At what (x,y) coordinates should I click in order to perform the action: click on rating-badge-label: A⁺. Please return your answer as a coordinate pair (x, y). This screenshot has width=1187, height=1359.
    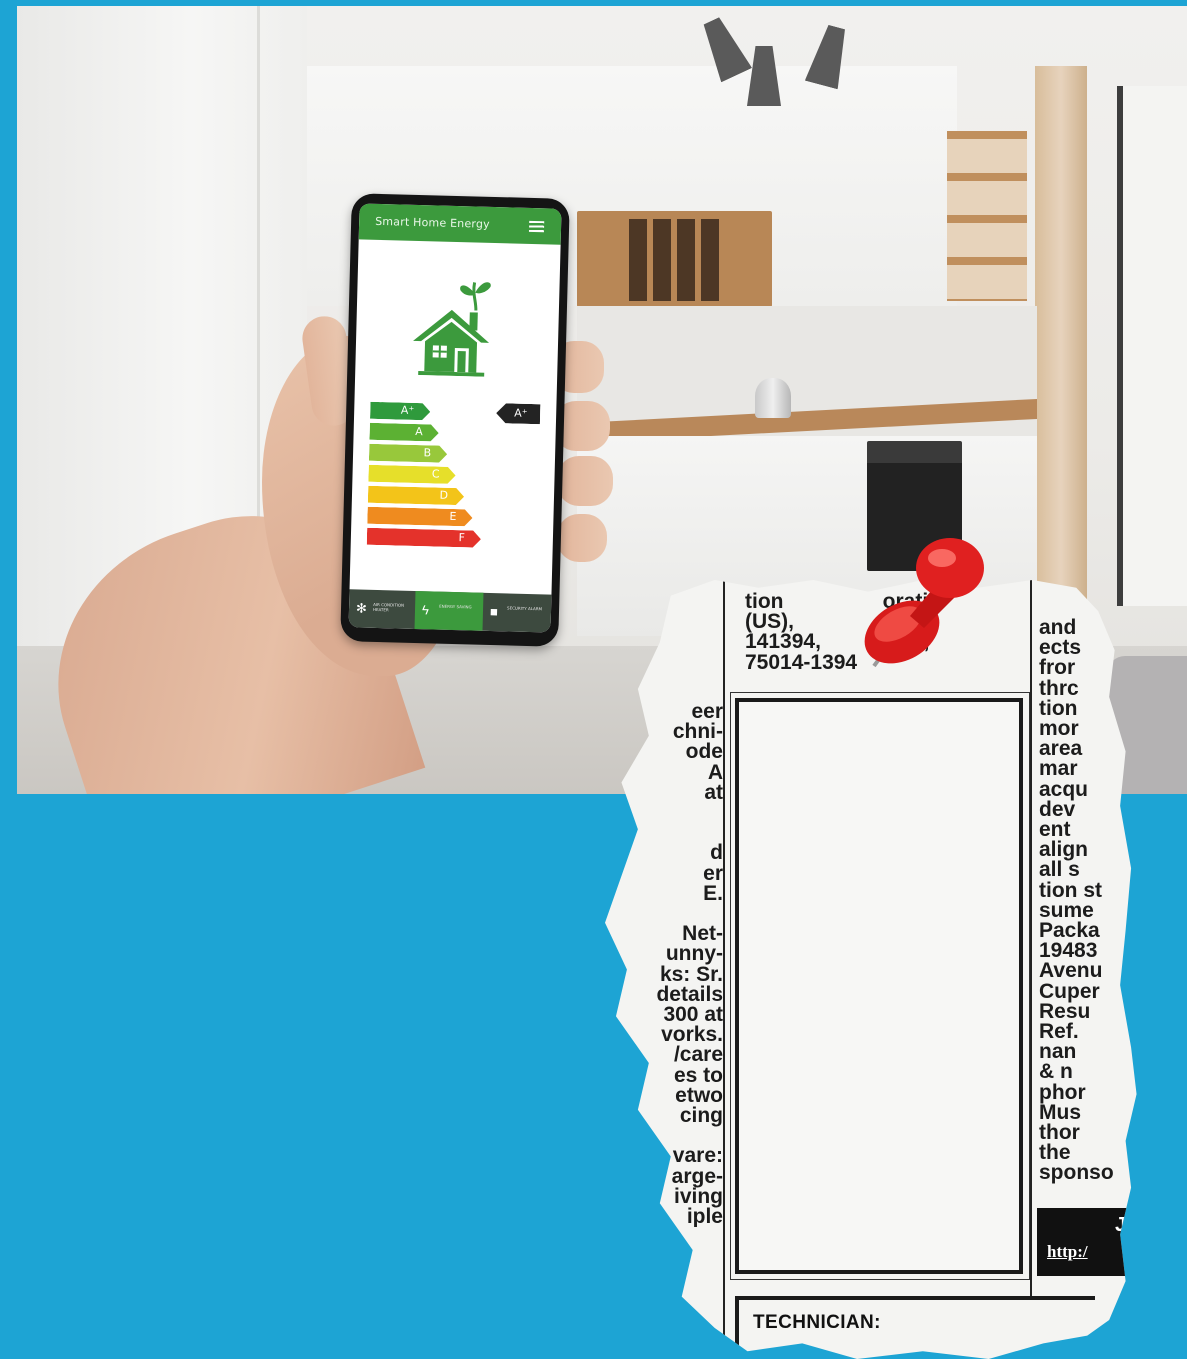
    Looking at the image, I should click on (521, 413).